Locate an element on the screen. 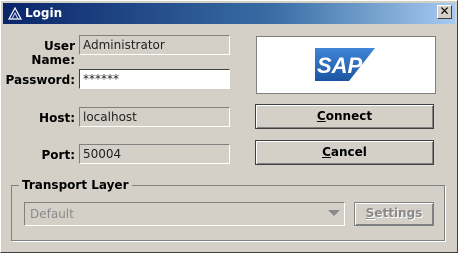  username-label: User Name: is located at coordinates (53, 53).